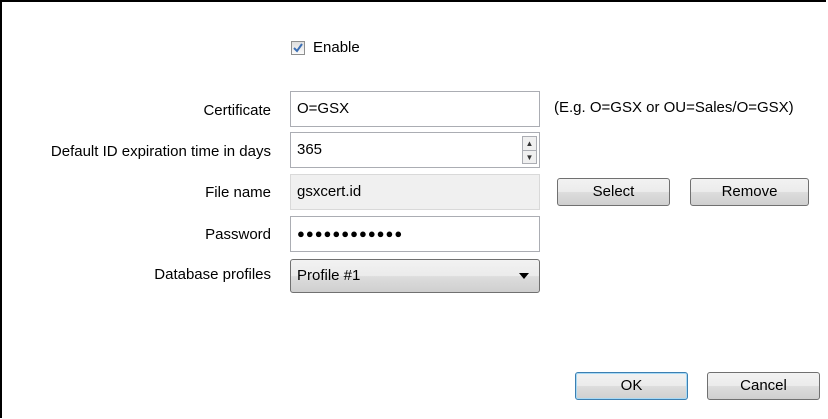 The height and width of the screenshot is (419, 828). What do you see at coordinates (415, 192) in the screenshot?
I see `file-name-field: gsxcert.id` at bounding box center [415, 192].